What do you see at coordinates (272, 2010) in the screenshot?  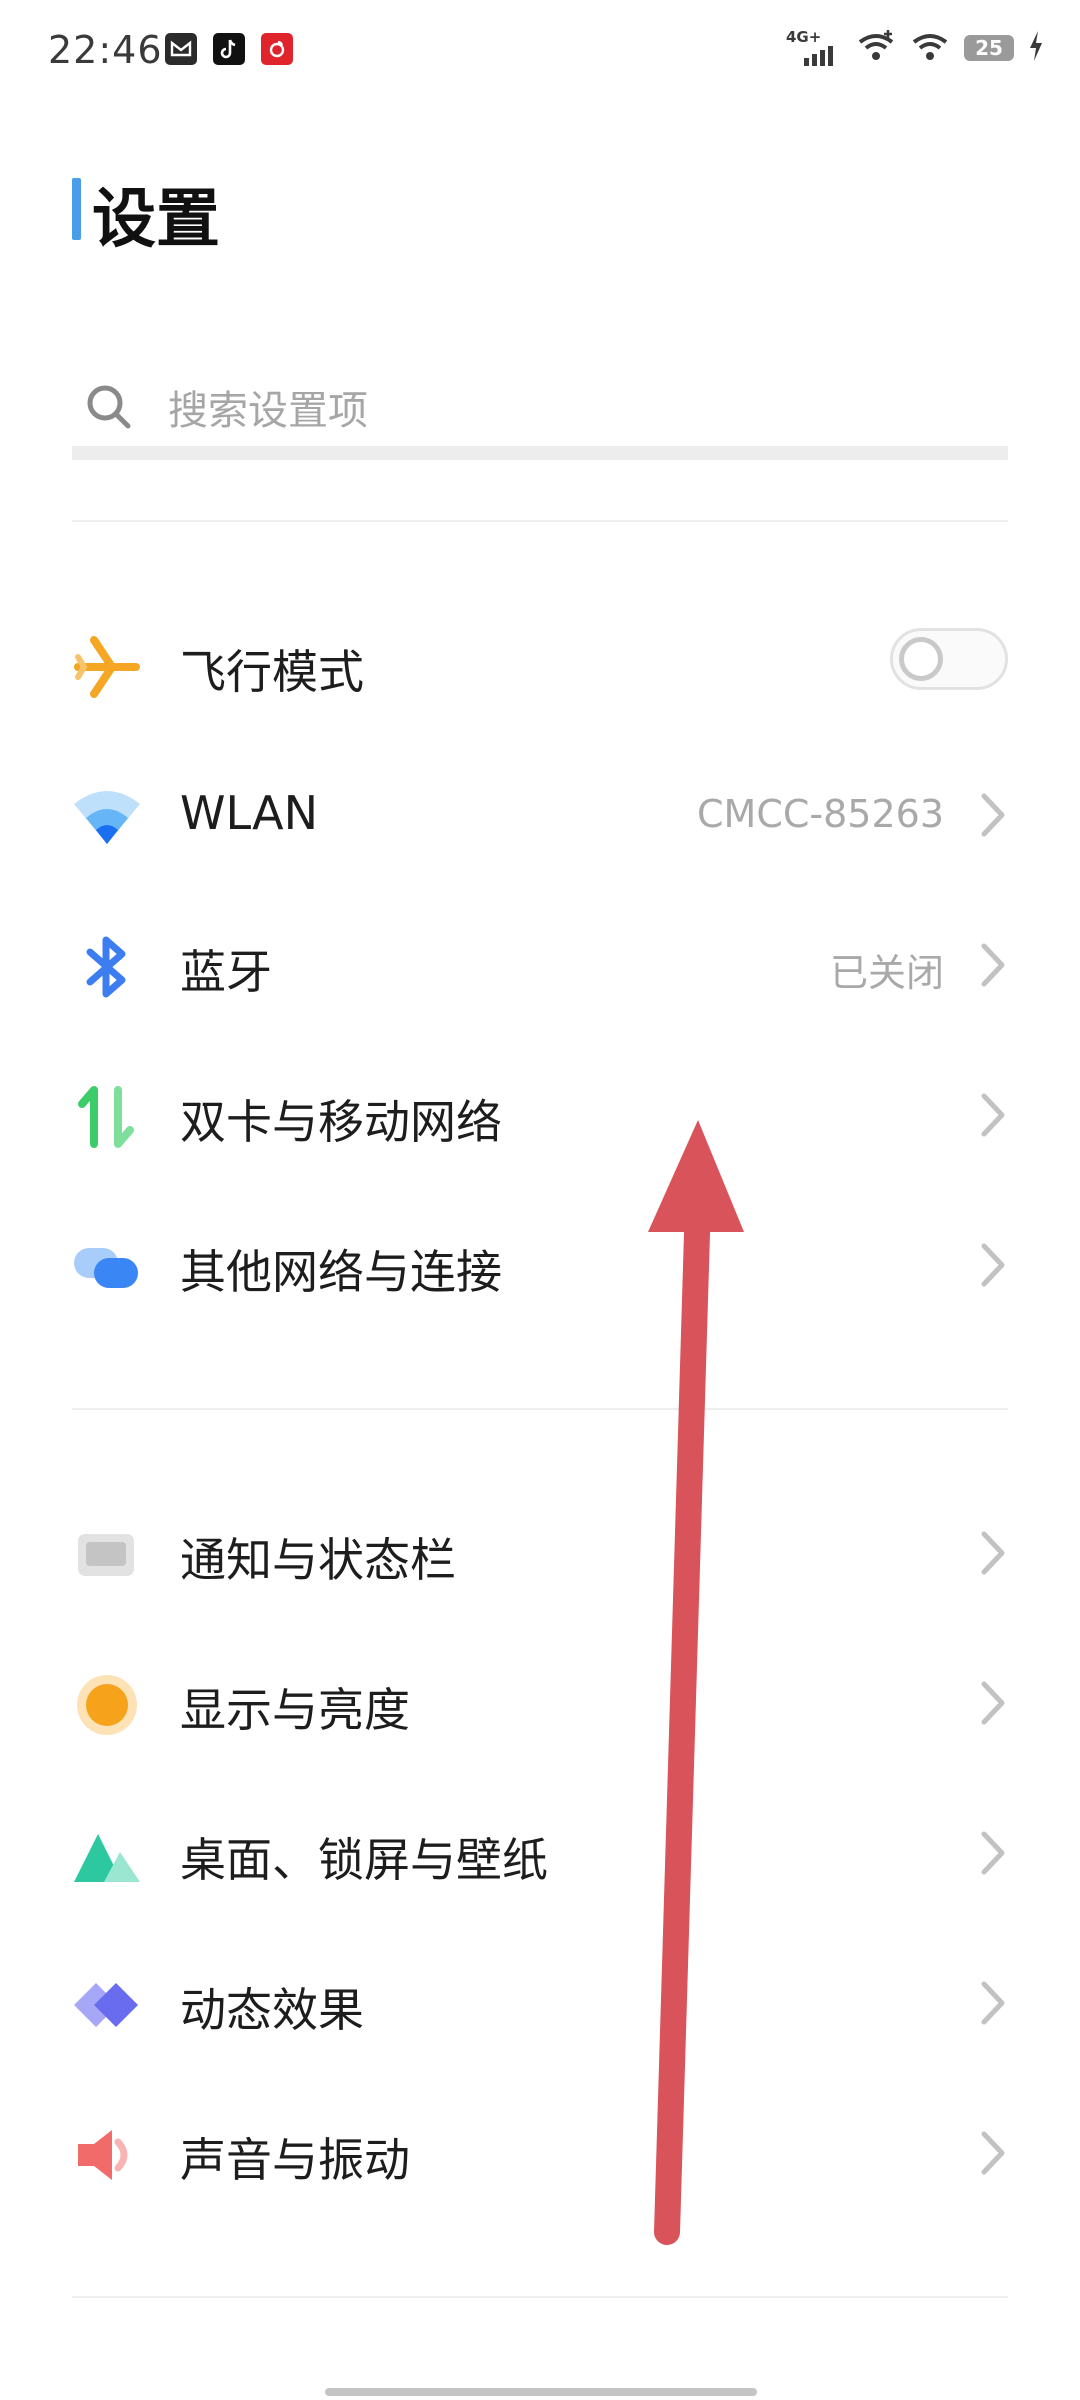 I see `settings-item-label: 动态效果` at bounding box center [272, 2010].